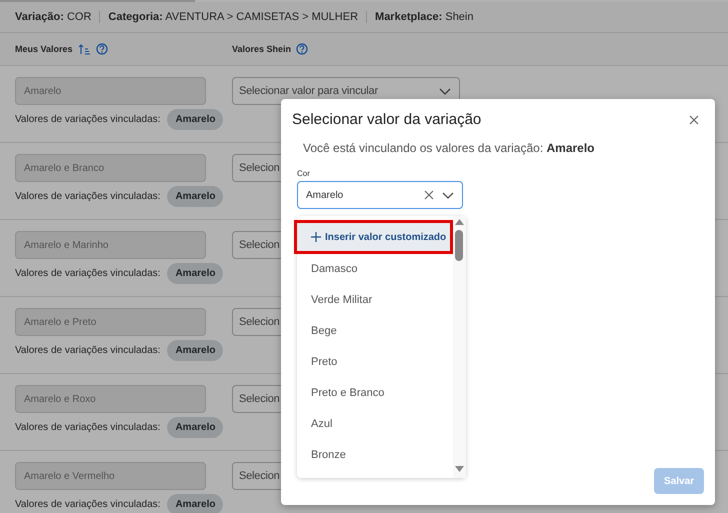  I want to click on dialog-title: Selecionar valor da variação, so click(387, 119).